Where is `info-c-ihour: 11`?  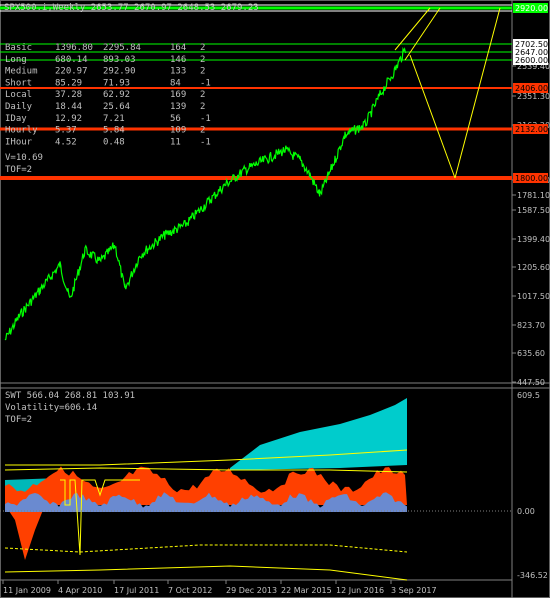 info-c-ihour: 11 is located at coordinates (175, 142).